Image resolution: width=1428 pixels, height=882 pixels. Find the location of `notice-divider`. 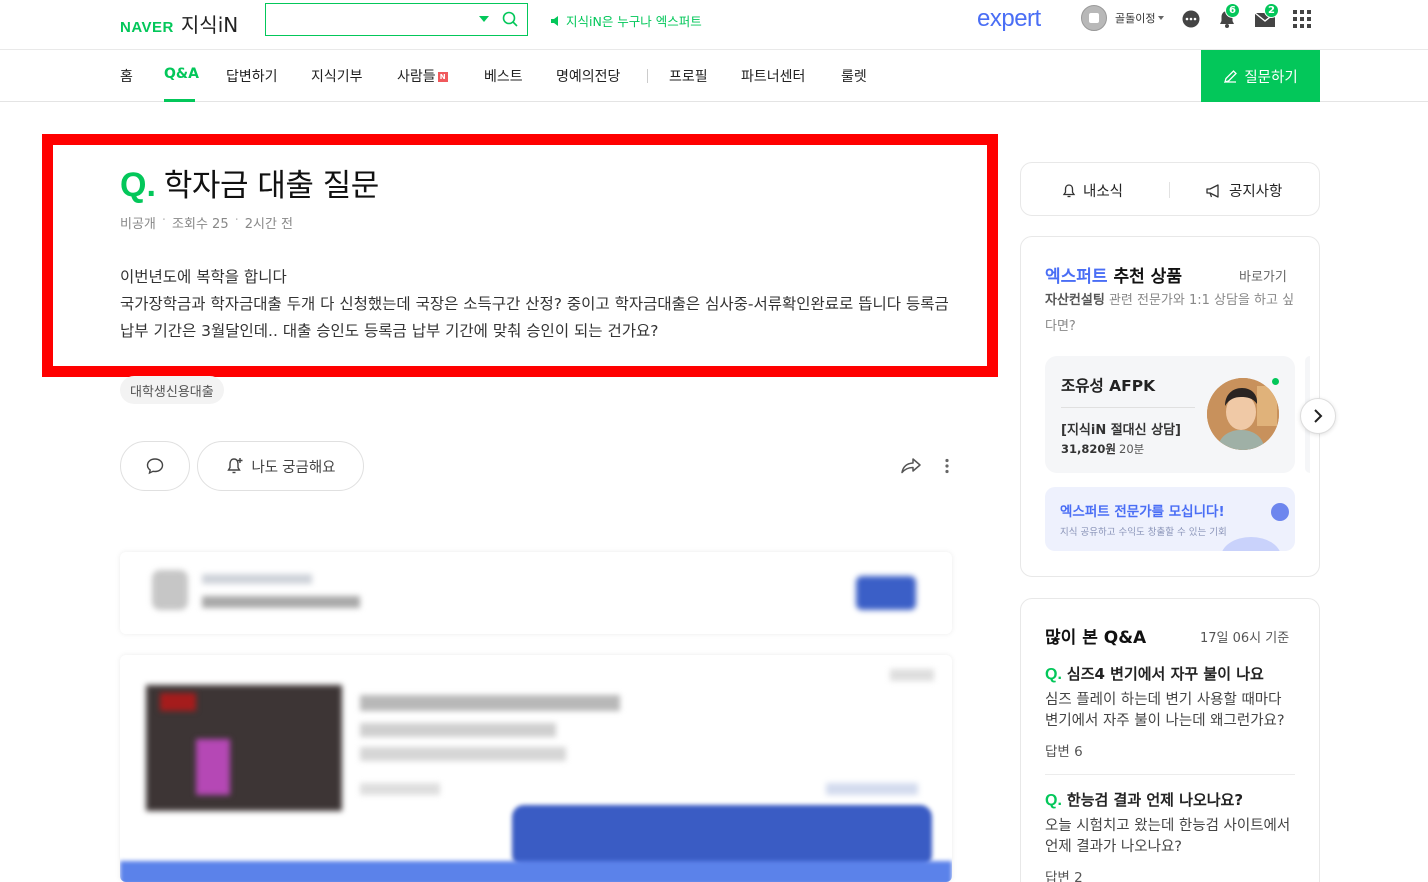

notice-divider is located at coordinates (1169, 190).